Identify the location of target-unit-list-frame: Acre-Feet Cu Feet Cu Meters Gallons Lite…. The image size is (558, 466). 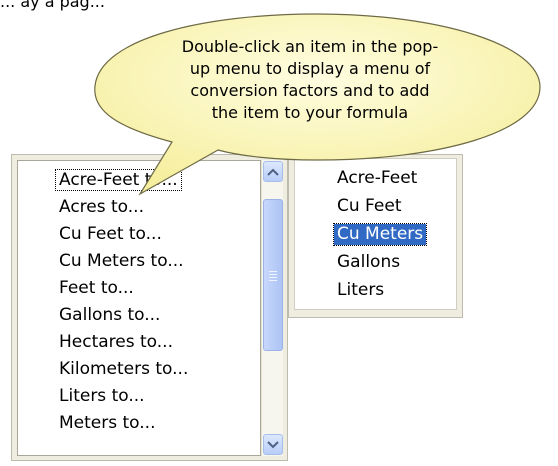
(375, 234).